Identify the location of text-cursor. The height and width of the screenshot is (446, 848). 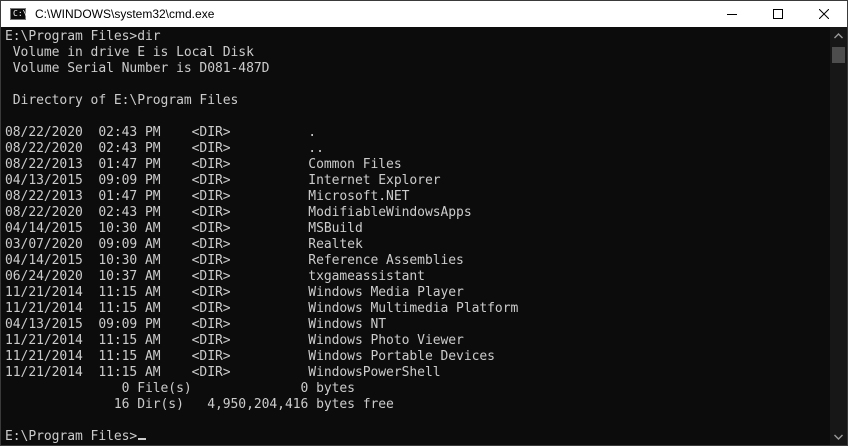
(142, 439).